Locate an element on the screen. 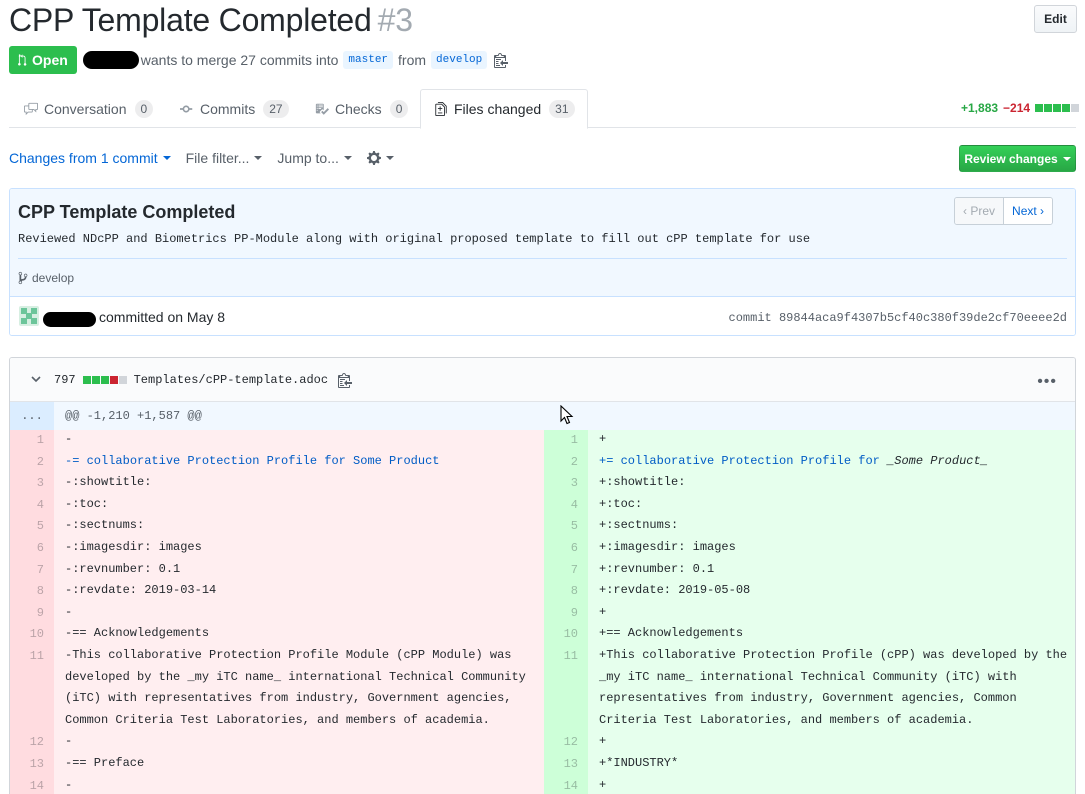  comment-icon is located at coordinates (31, 108).